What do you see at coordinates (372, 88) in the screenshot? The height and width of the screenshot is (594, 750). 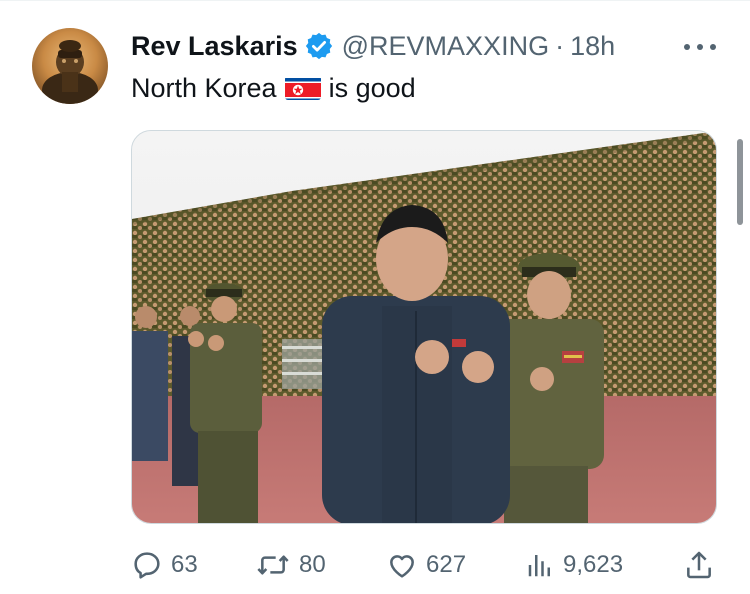 I see `tweet-text-part-2: is good` at bounding box center [372, 88].